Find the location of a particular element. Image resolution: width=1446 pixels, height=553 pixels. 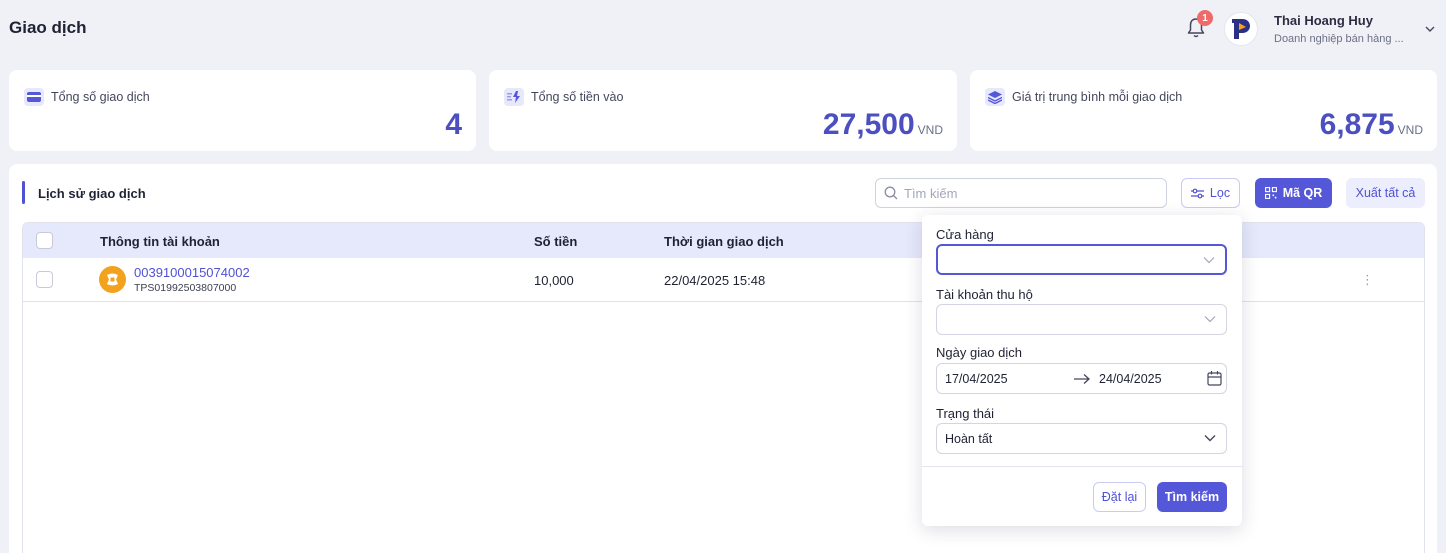

status-select-value: Hoàn tất is located at coordinates (969, 439).